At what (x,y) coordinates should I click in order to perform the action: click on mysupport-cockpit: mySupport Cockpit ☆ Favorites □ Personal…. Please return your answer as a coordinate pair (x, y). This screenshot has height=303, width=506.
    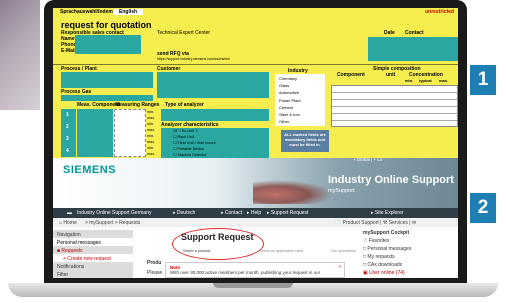
    Looking at the image, I should click on (410, 254).